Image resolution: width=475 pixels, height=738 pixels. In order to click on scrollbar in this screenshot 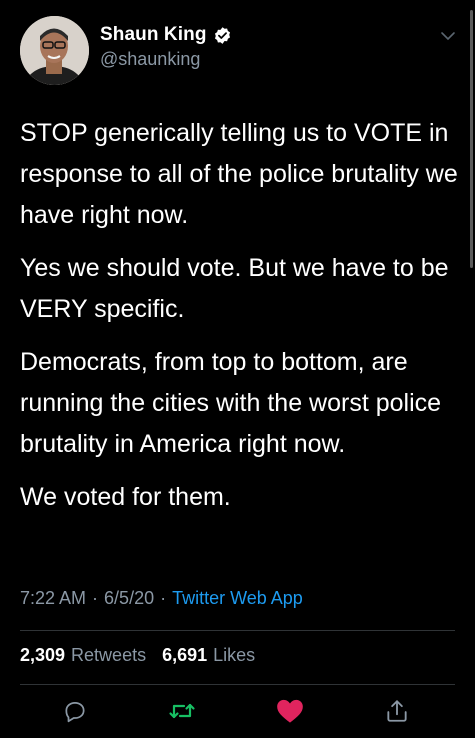, I will do `click(471, 139)`.